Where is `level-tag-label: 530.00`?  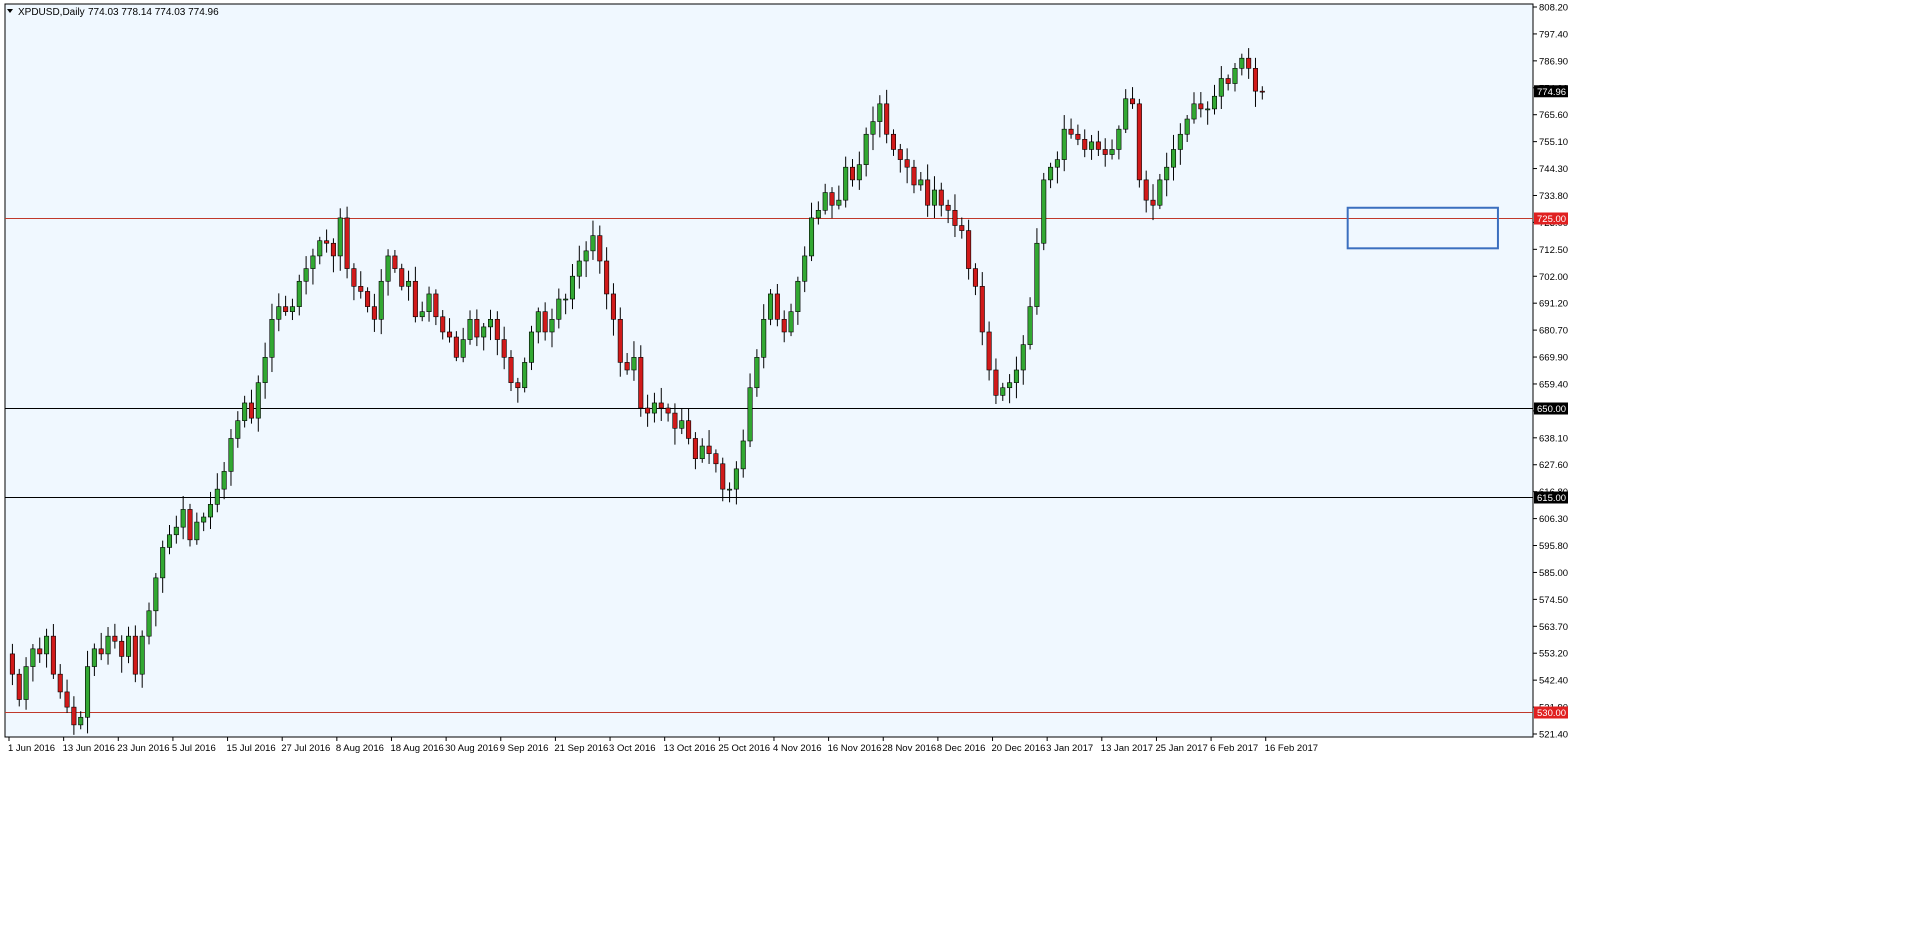 level-tag-label: 530.00 is located at coordinates (1551, 713).